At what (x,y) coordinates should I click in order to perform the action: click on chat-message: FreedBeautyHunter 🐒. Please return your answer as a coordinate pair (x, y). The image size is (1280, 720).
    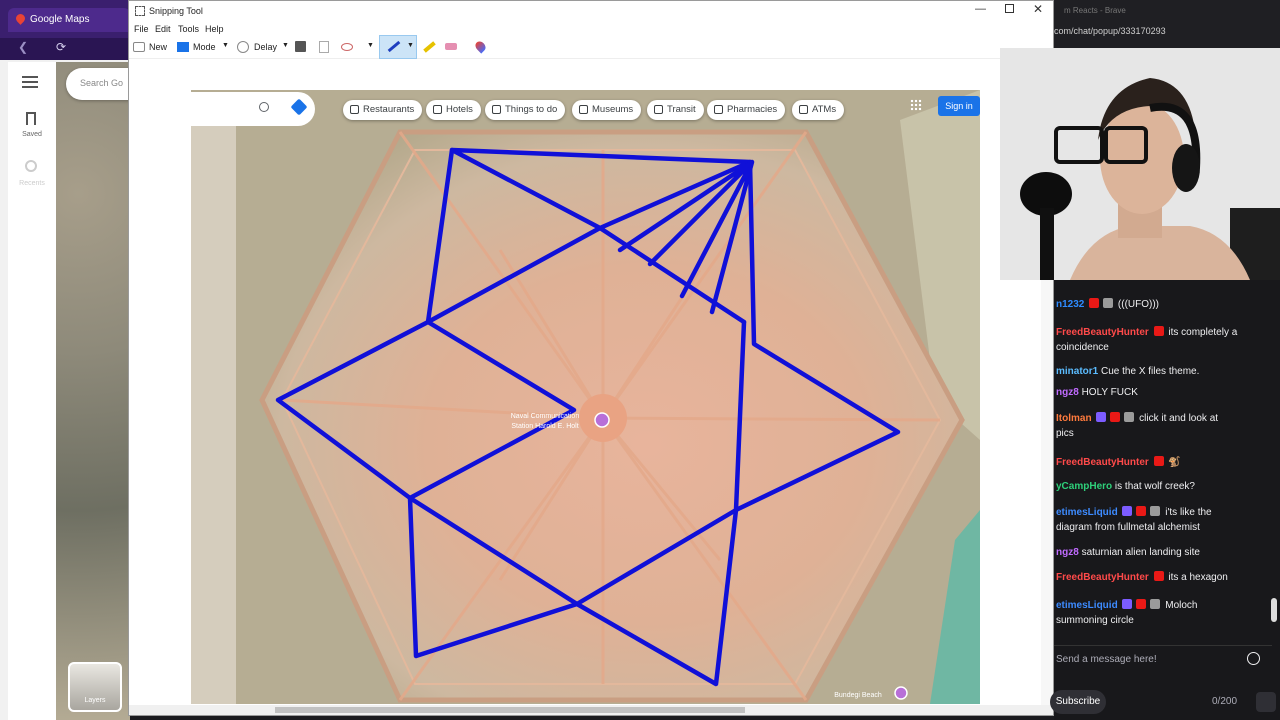
    Looking at the image, I should click on (1118, 462).